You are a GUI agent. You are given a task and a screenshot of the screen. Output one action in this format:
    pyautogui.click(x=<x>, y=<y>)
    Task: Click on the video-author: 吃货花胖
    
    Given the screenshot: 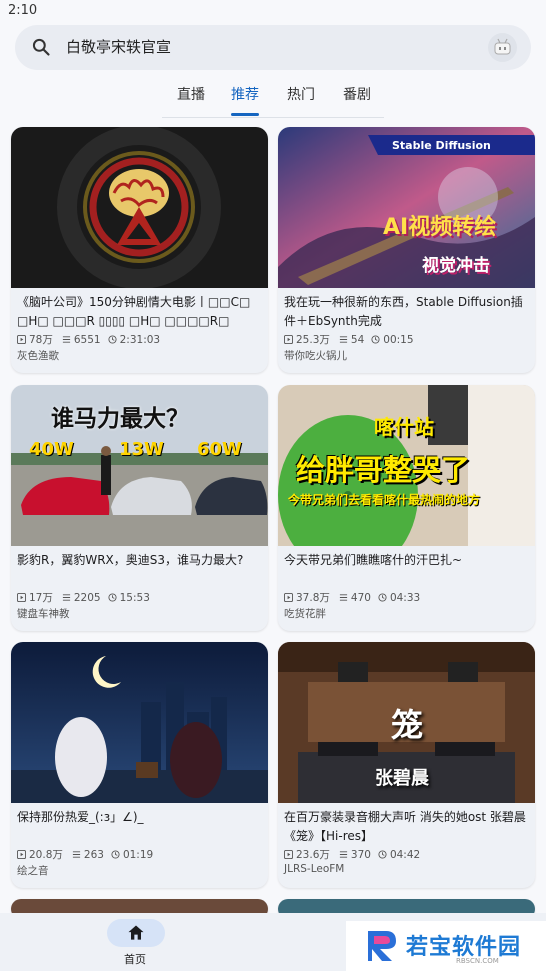 What is the action you would take?
    pyautogui.click(x=305, y=613)
    